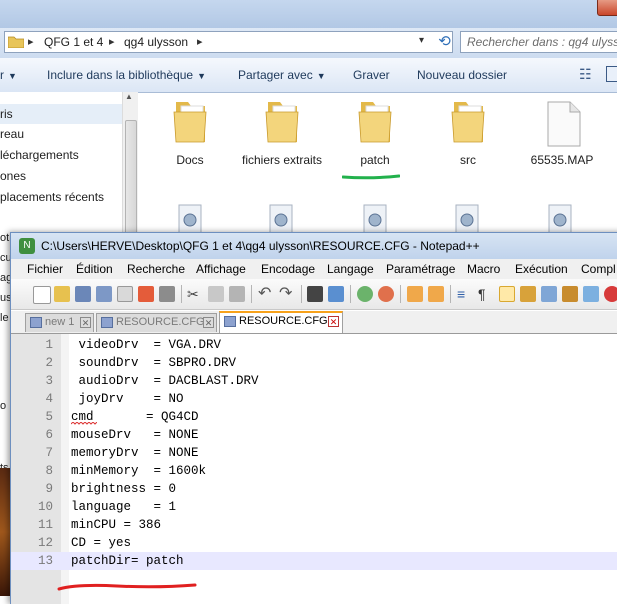  What do you see at coordinates (314, 435) in the screenshot?
I see `code-line: 6 mouseDrv = NONE` at bounding box center [314, 435].